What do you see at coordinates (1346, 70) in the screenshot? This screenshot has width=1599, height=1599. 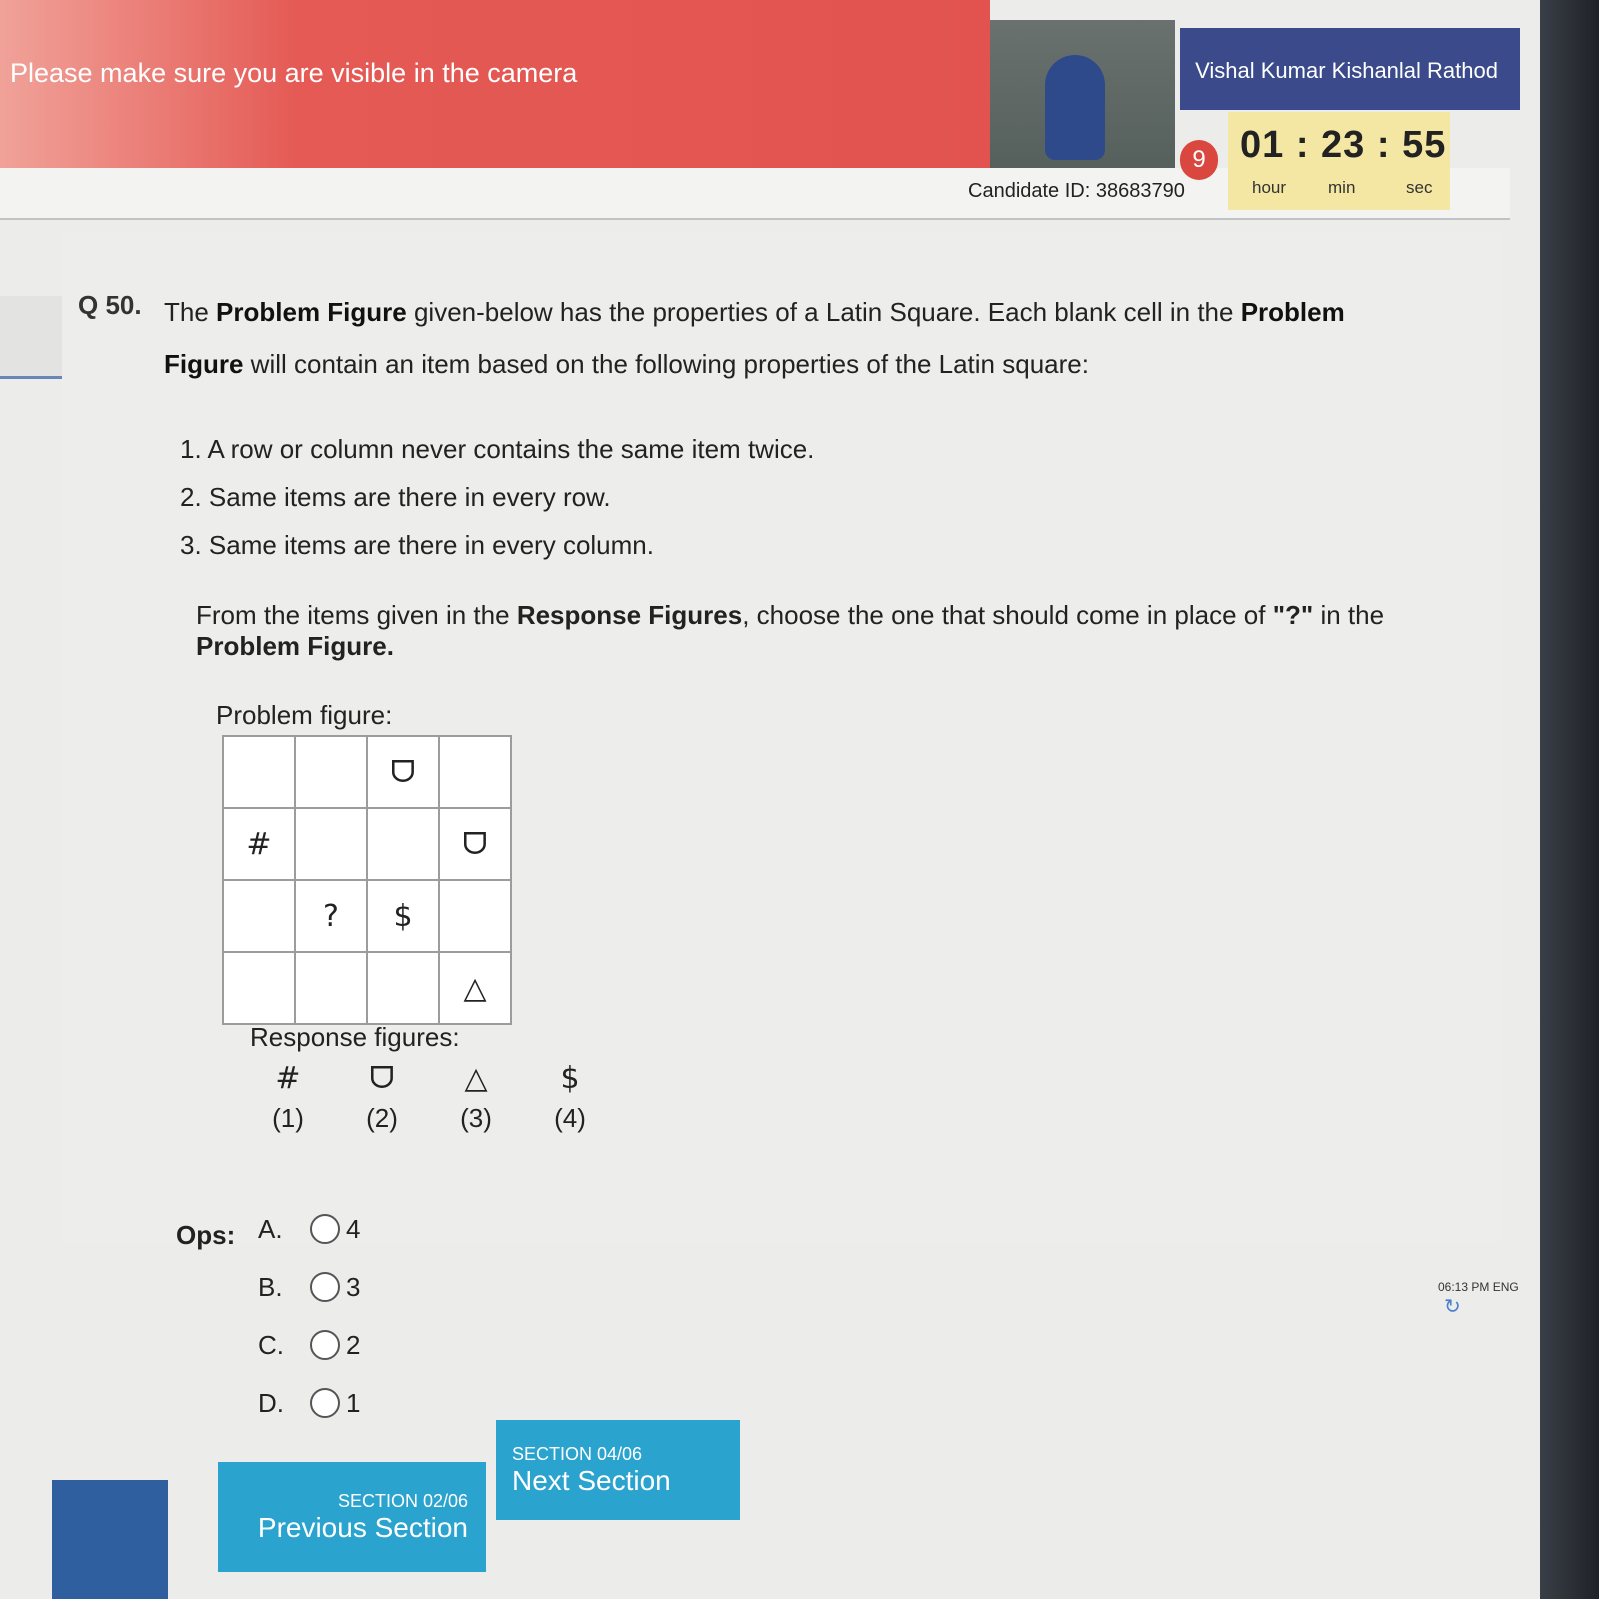 I see `user-name: Vishal Kumar Kishanlal Rathod` at bounding box center [1346, 70].